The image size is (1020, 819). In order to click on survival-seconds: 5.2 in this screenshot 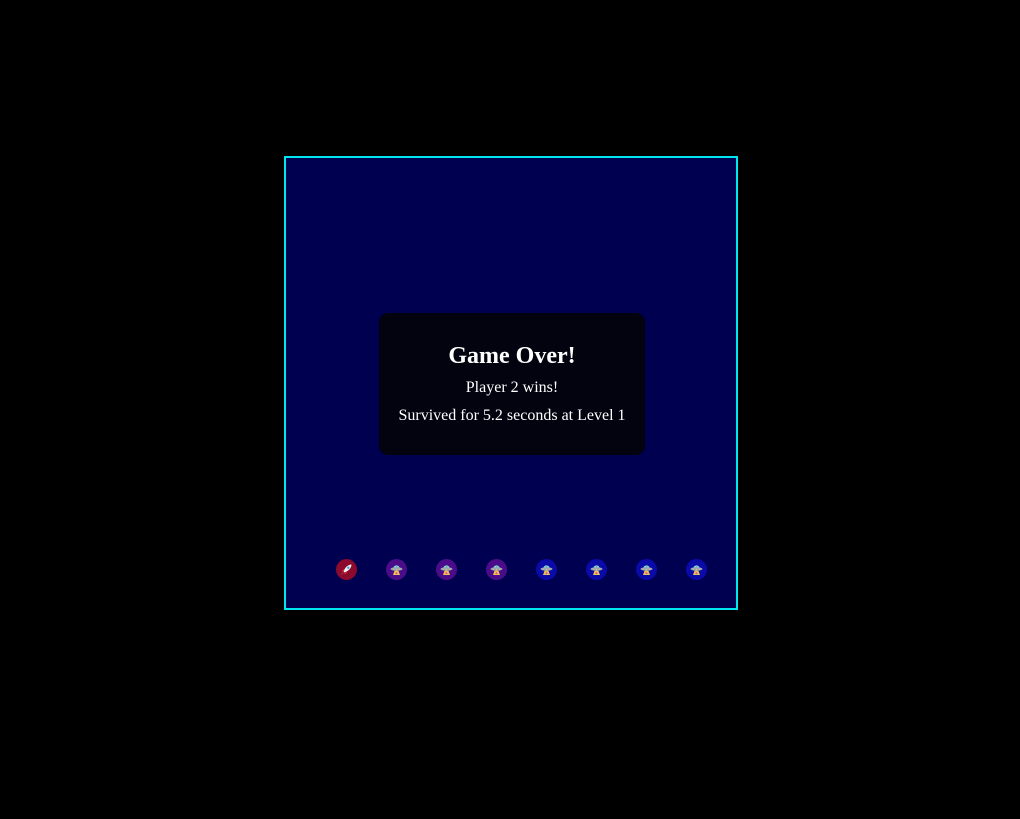, I will do `click(492, 415)`.